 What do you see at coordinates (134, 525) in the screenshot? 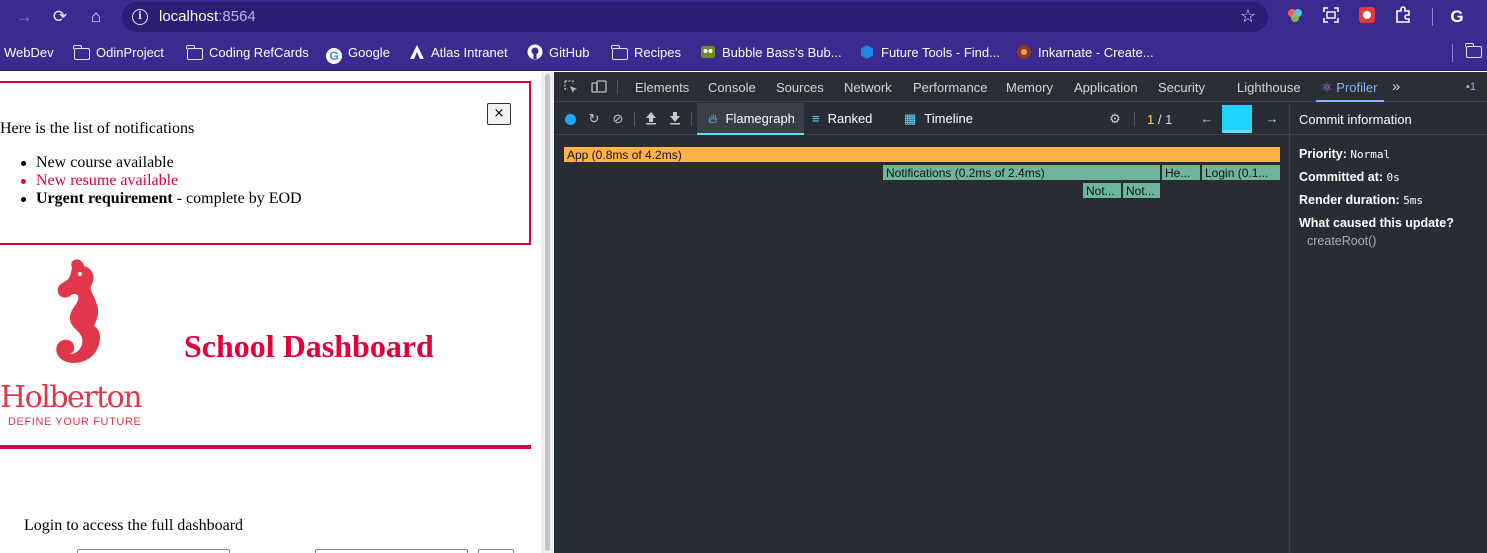
I see `login-prompt: Login to access the full dashboard` at bounding box center [134, 525].